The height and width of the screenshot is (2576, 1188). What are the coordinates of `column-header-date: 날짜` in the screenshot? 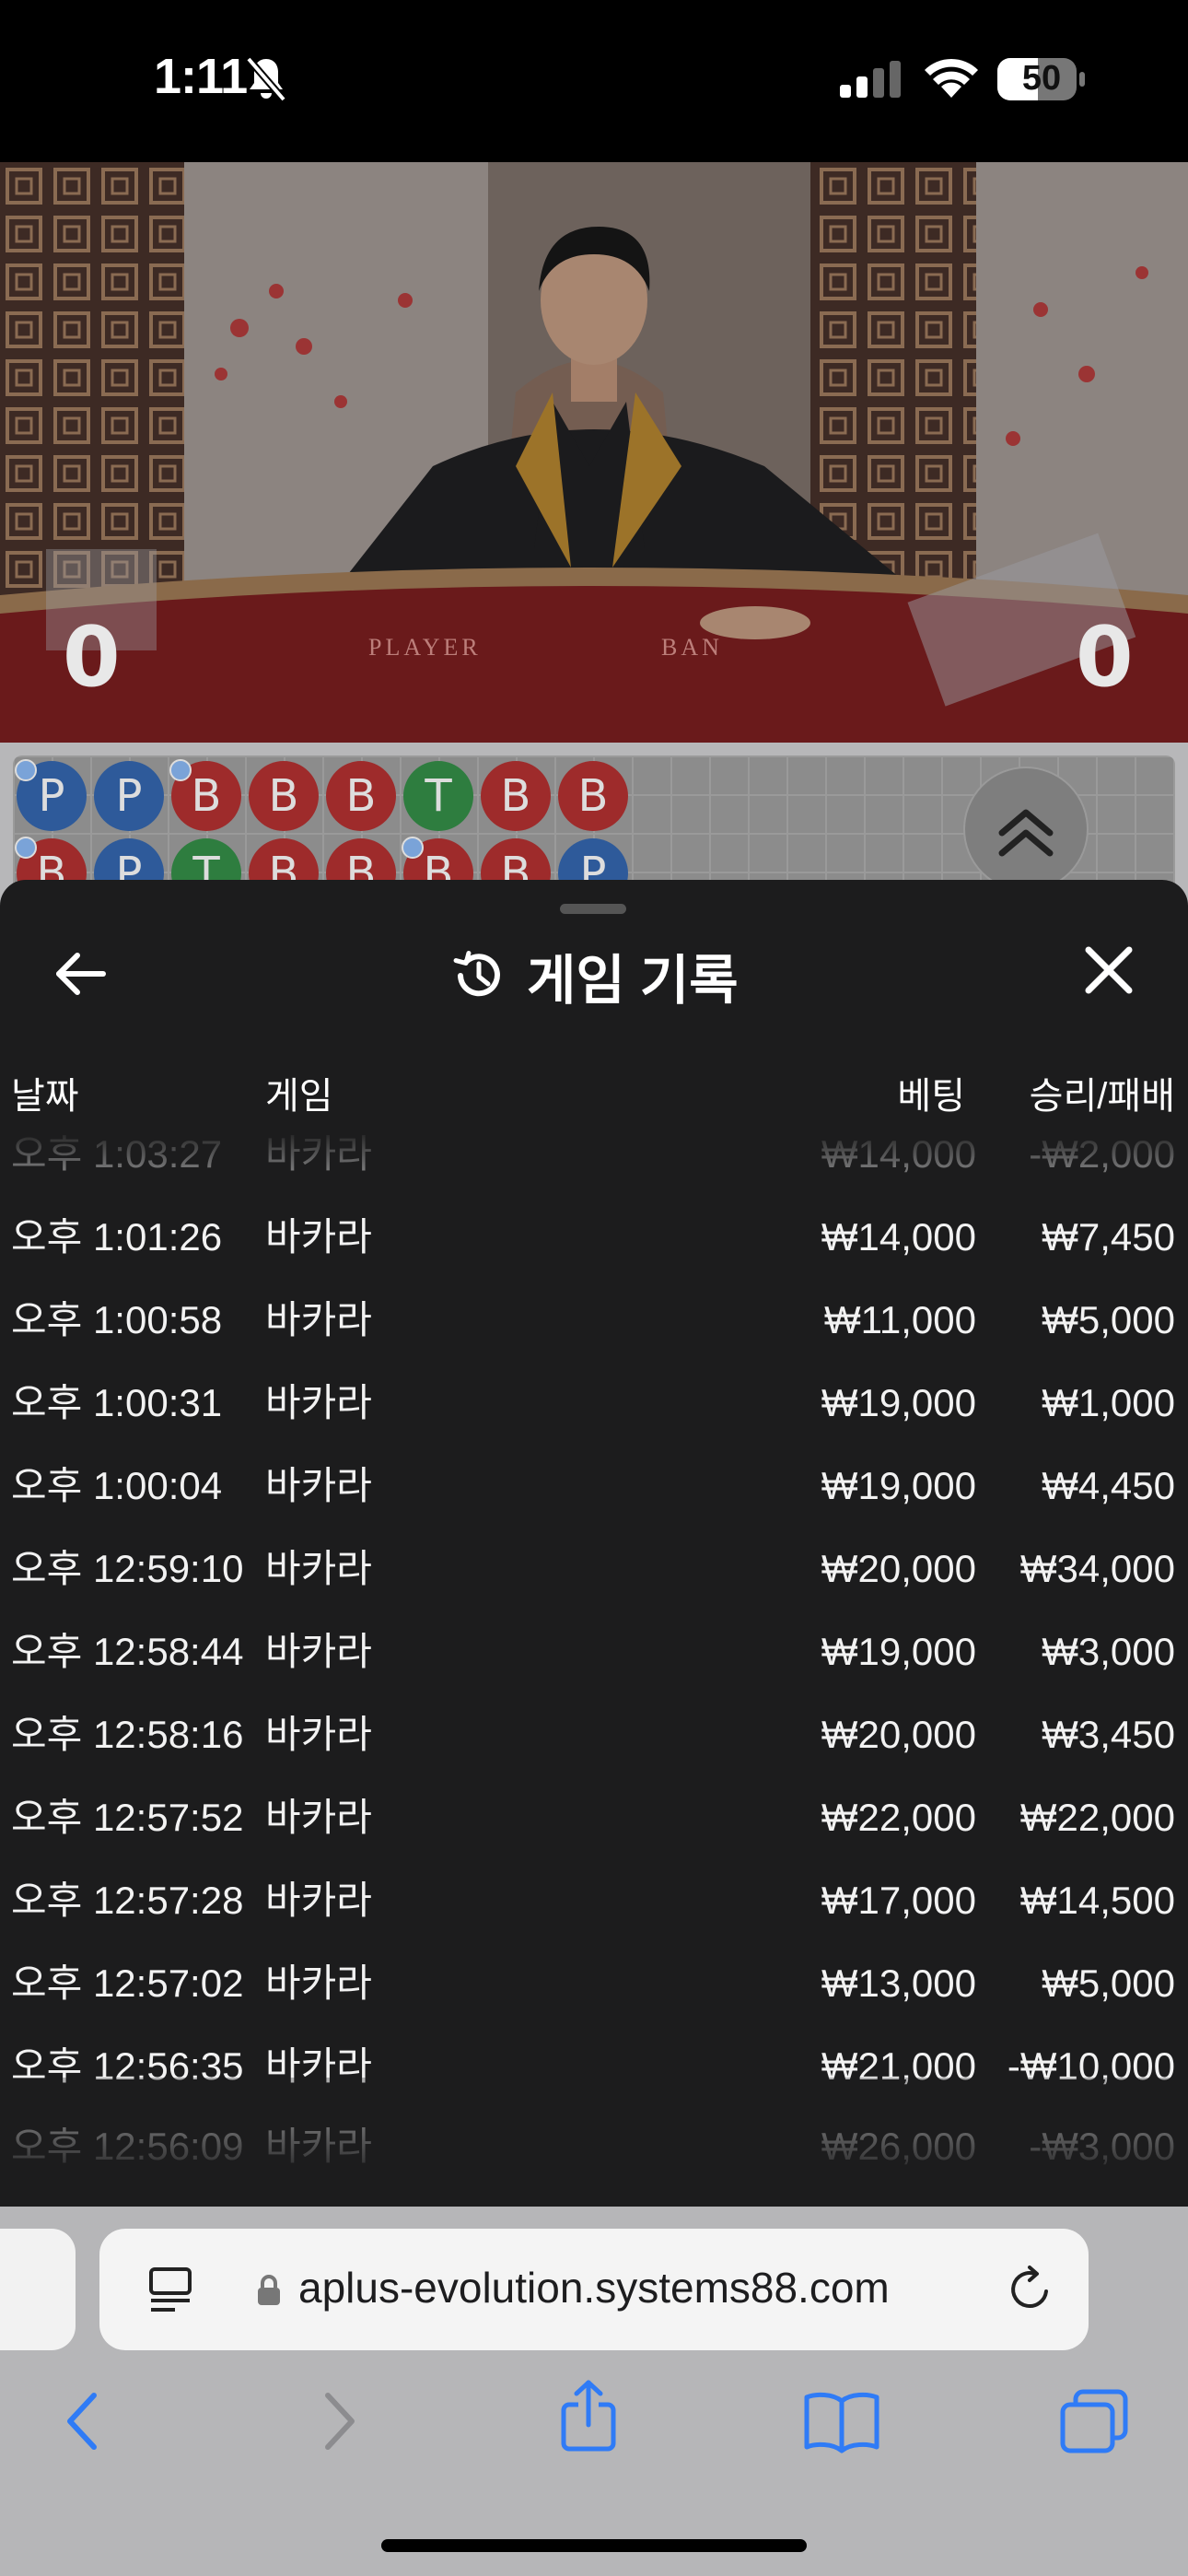 It's located at (45, 1092).